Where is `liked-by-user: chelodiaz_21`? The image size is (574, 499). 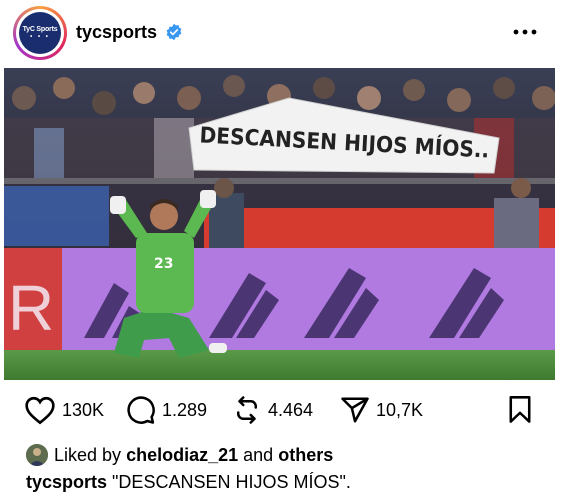 liked-by-user: chelodiaz_21 is located at coordinates (182, 455).